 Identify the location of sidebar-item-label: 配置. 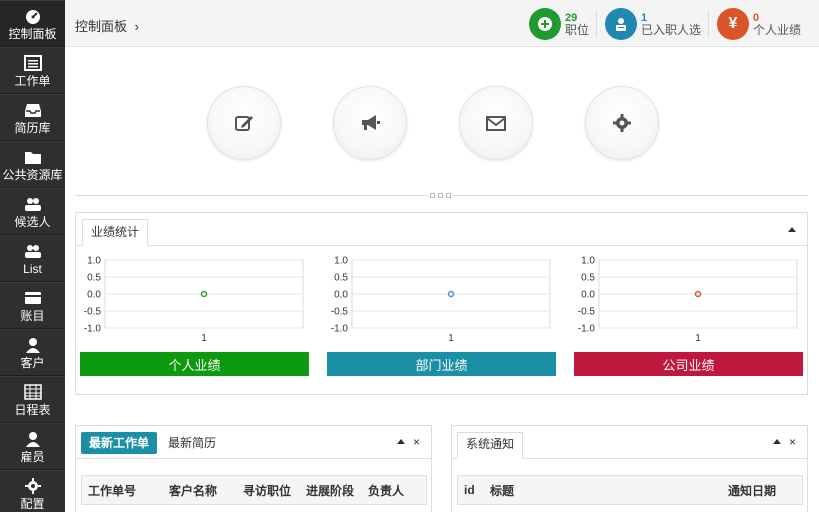
(32, 503).